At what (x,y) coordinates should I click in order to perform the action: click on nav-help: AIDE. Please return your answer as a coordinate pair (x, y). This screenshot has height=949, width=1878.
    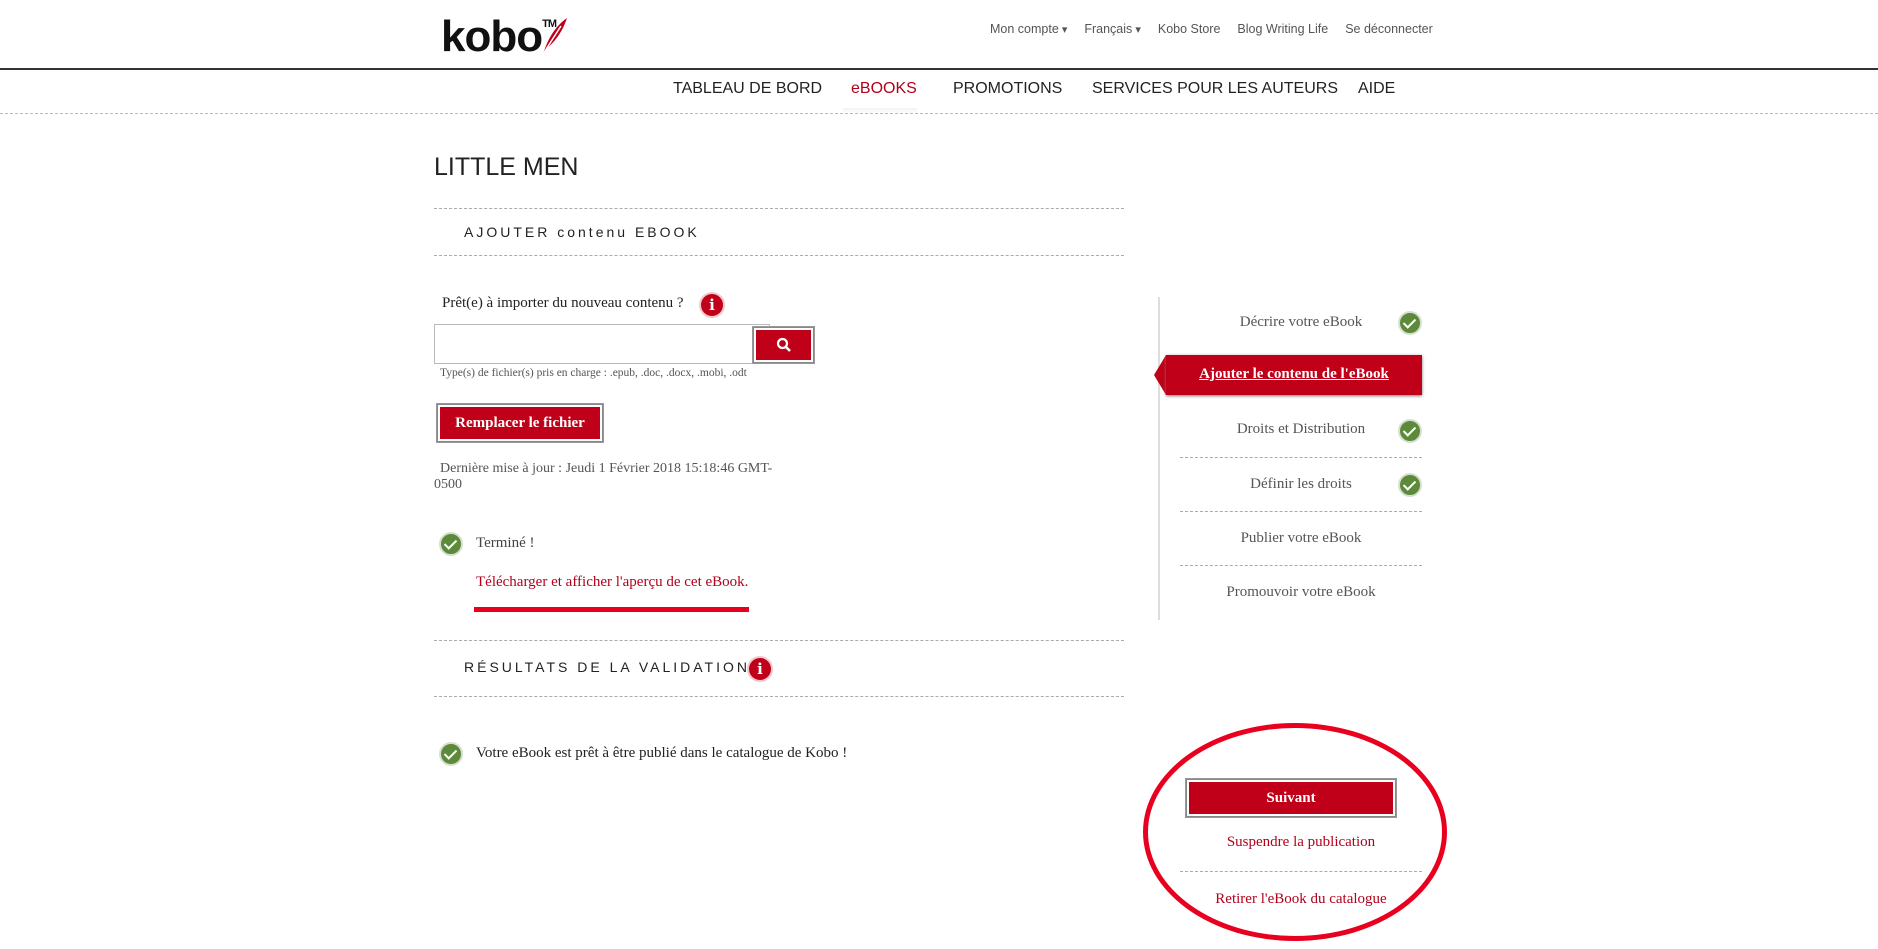
    Looking at the image, I should click on (1376, 89).